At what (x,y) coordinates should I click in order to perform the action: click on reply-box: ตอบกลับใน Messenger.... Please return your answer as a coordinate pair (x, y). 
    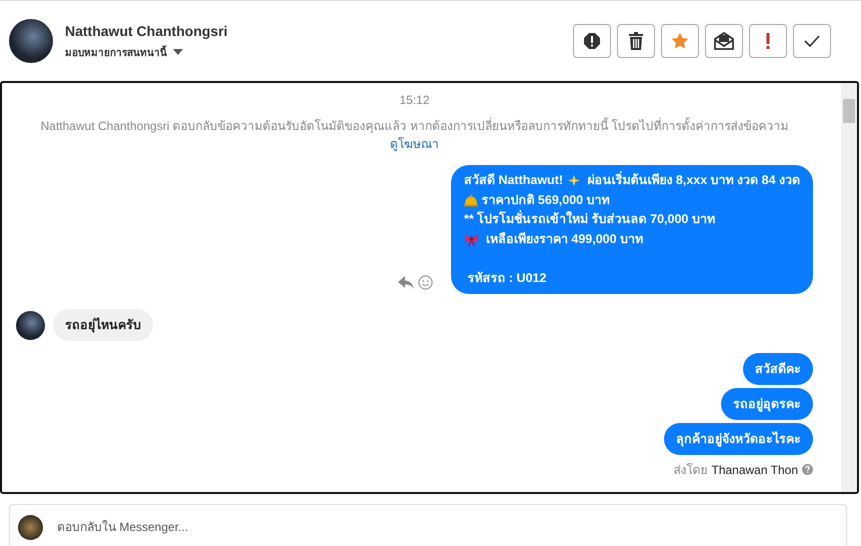
    Looking at the image, I should click on (428, 525).